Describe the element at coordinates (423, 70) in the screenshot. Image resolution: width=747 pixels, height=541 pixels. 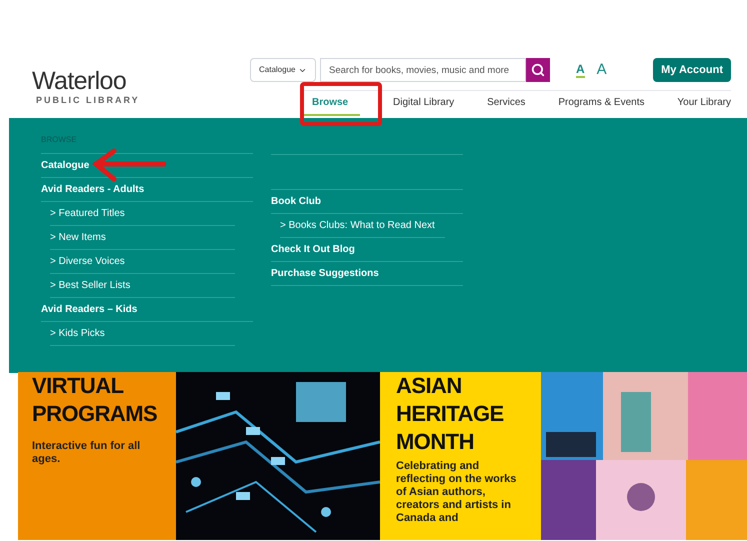
I see `search-field: Search for books, movies, music and more` at that location.